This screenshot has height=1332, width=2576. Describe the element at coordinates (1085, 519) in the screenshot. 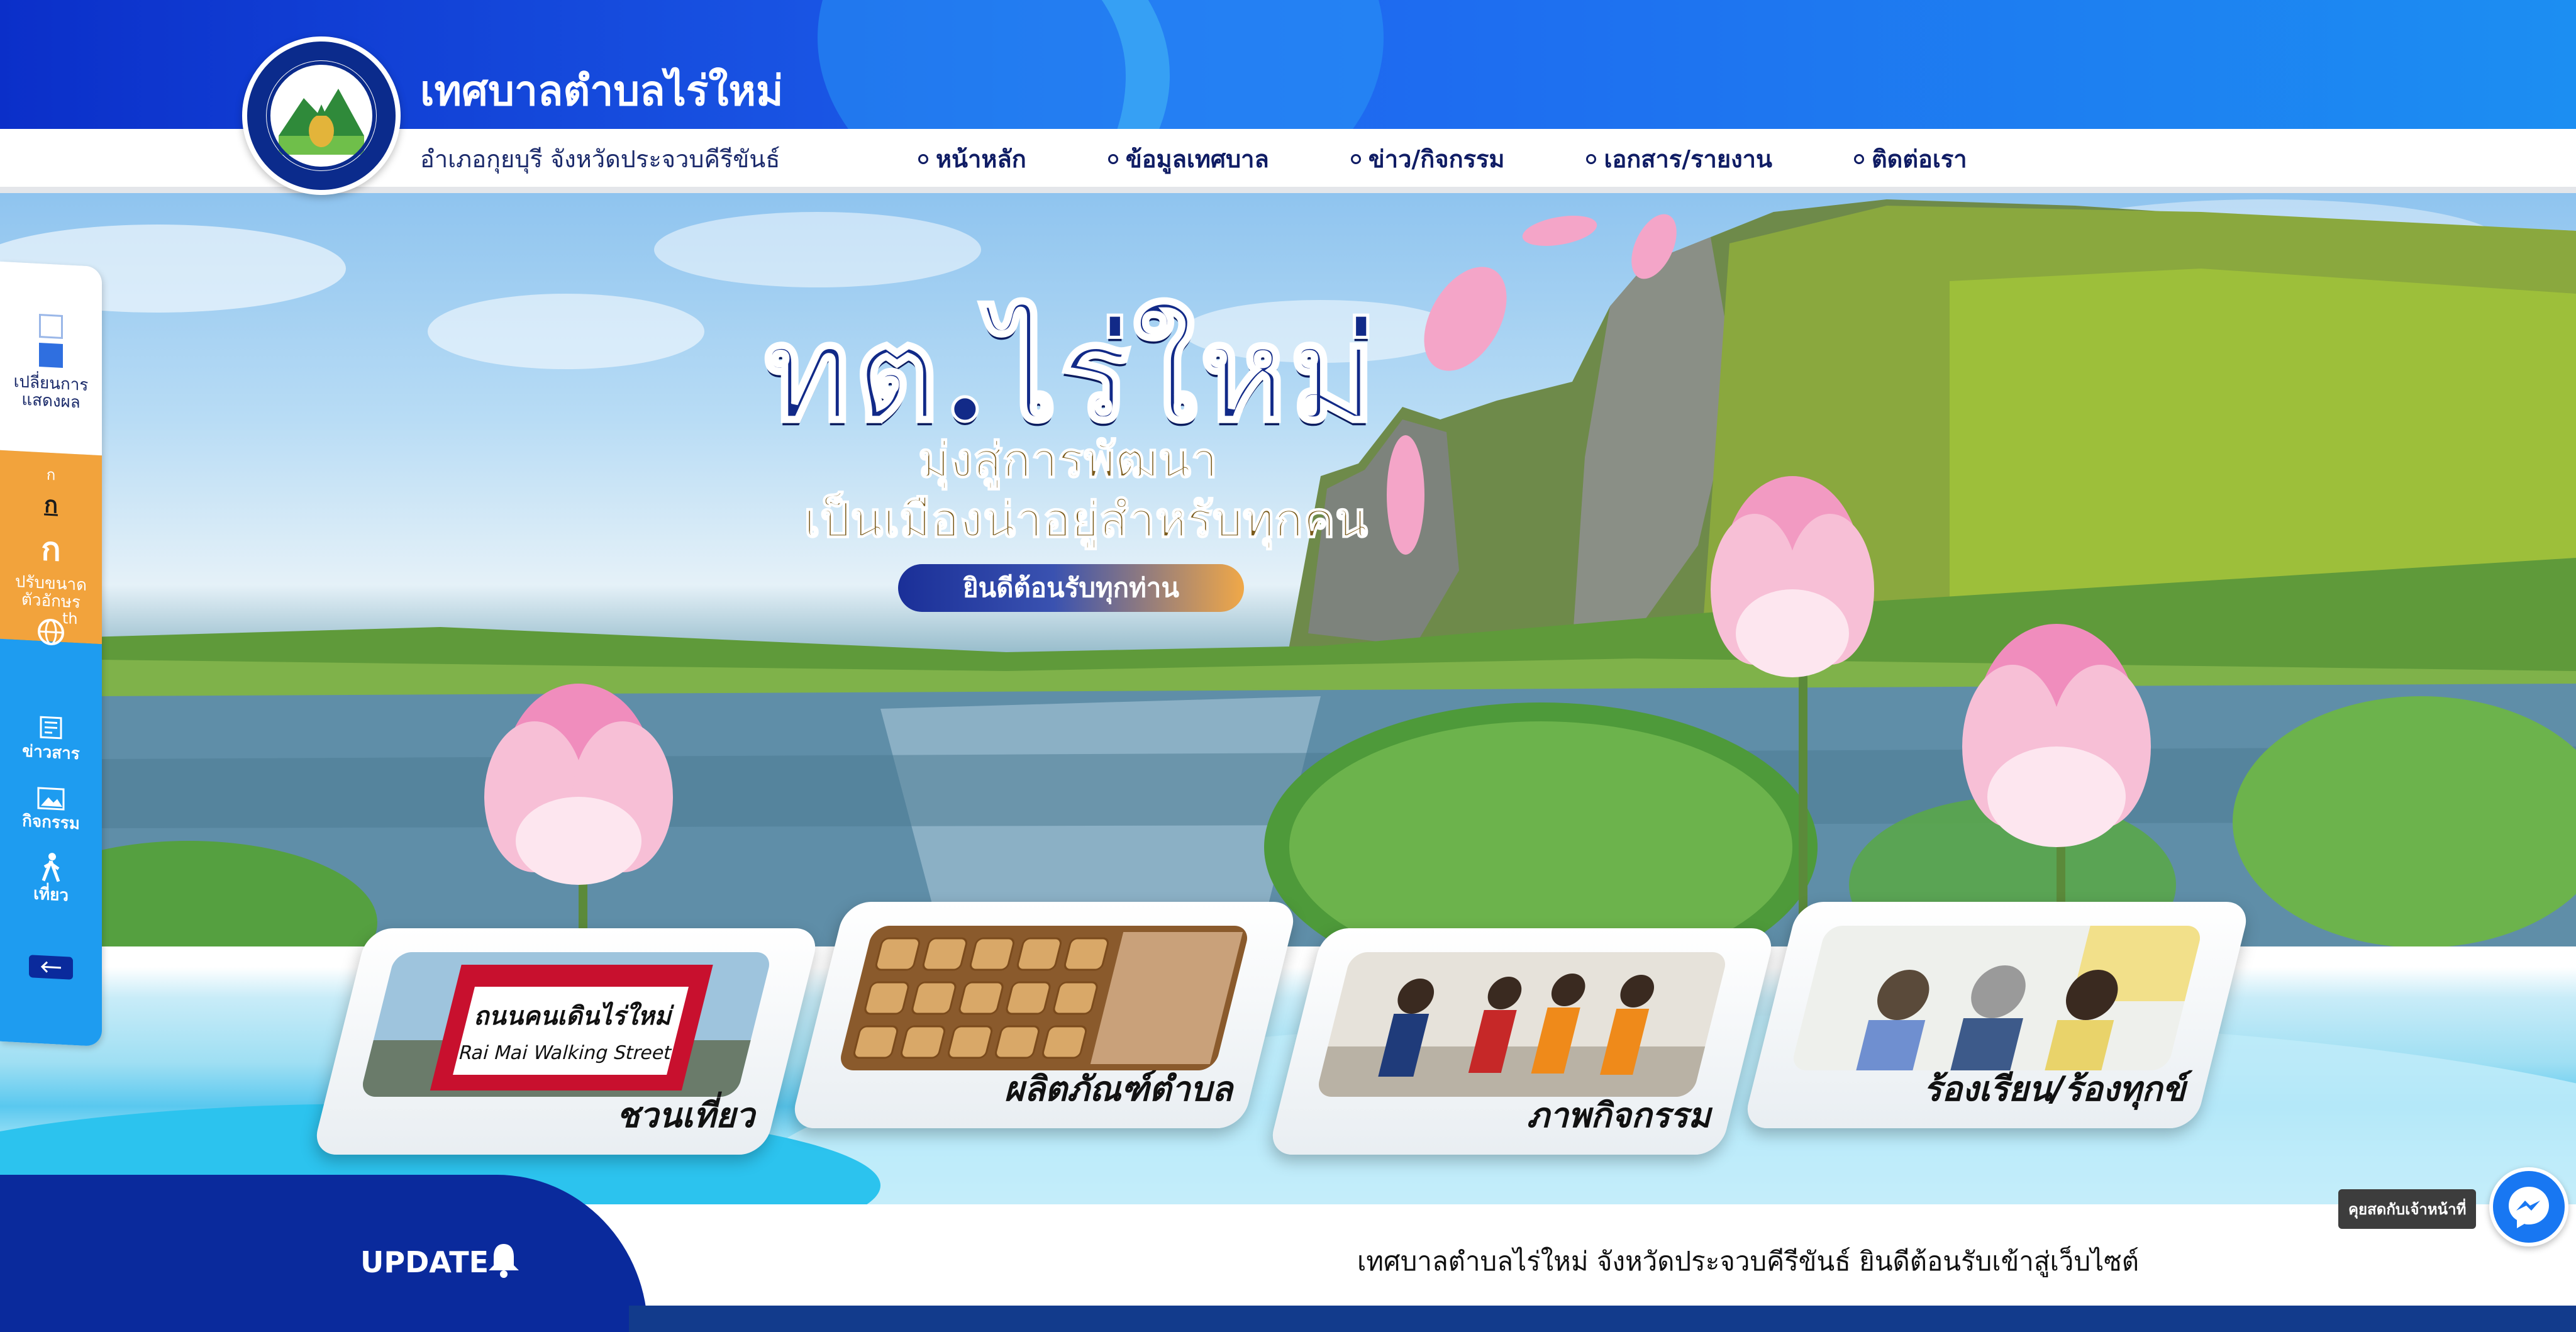

I see `hero-subtitle-2: เป็นเมืองน่าอยู่สำหรับทุกคน` at that location.